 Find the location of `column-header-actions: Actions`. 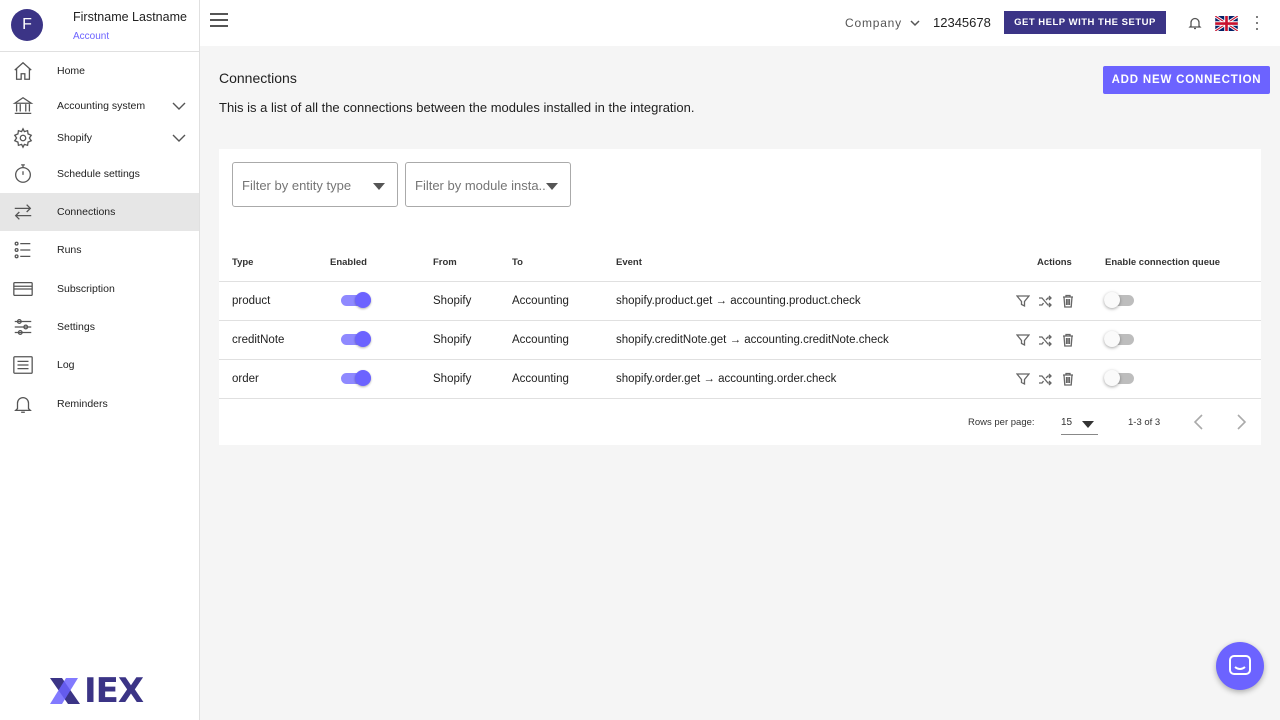

column-header-actions: Actions is located at coordinates (1054, 262).